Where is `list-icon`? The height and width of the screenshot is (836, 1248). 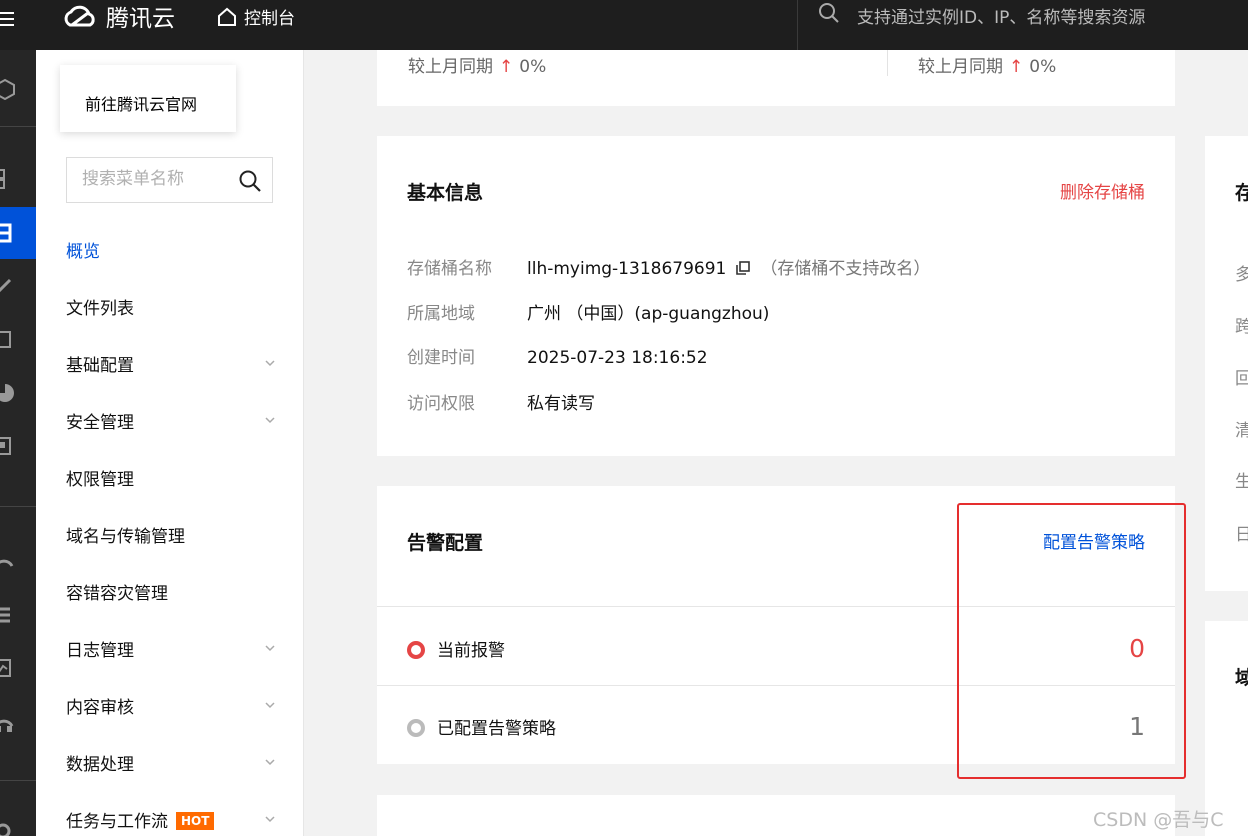 list-icon is located at coordinates (8, 615).